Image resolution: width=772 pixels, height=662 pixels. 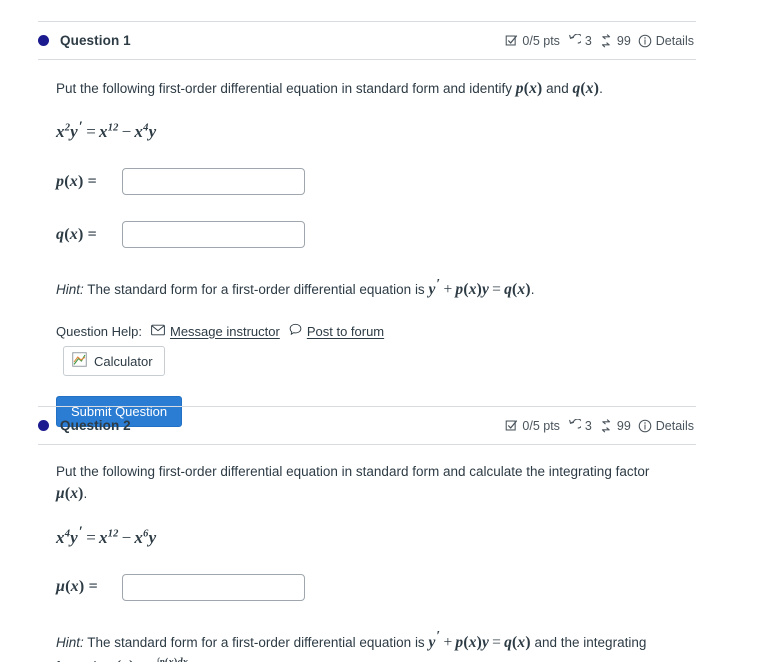 What do you see at coordinates (95, 425) in the screenshot?
I see `question-title: Question 2` at bounding box center [95, 425].